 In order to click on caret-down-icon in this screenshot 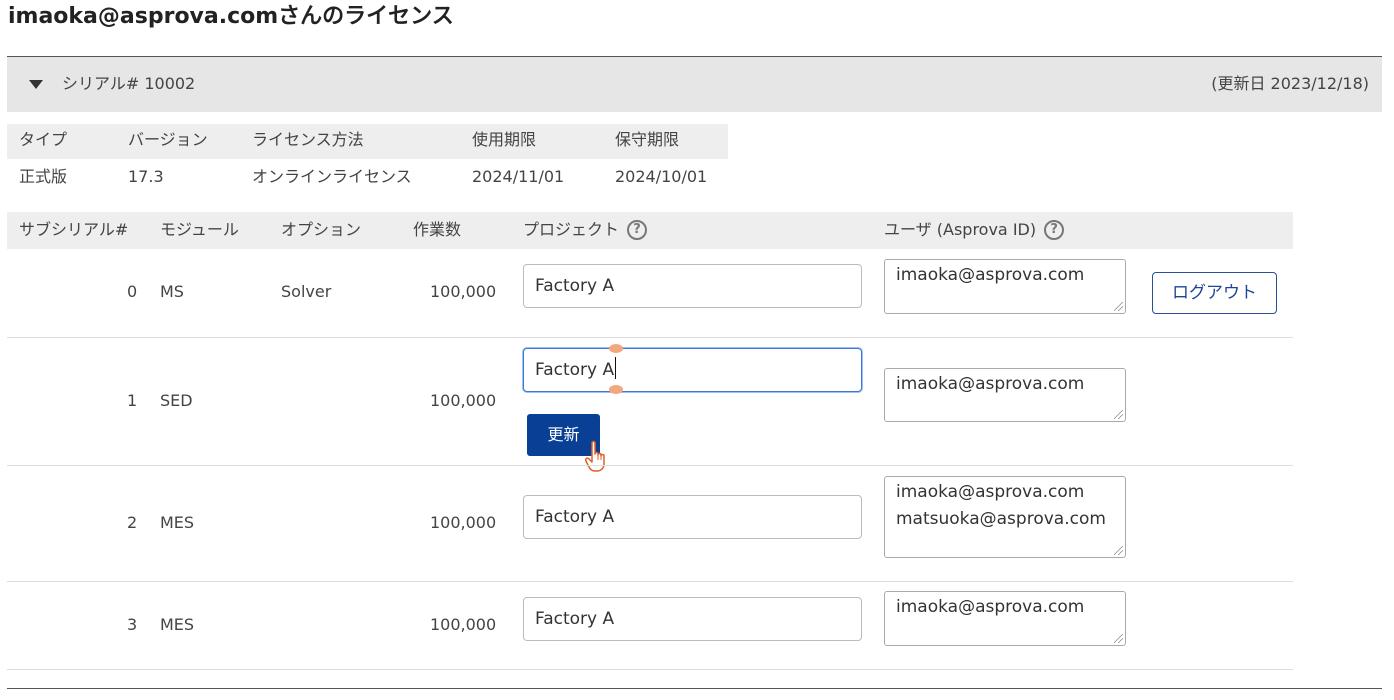, I will do `click(36, 84)`.